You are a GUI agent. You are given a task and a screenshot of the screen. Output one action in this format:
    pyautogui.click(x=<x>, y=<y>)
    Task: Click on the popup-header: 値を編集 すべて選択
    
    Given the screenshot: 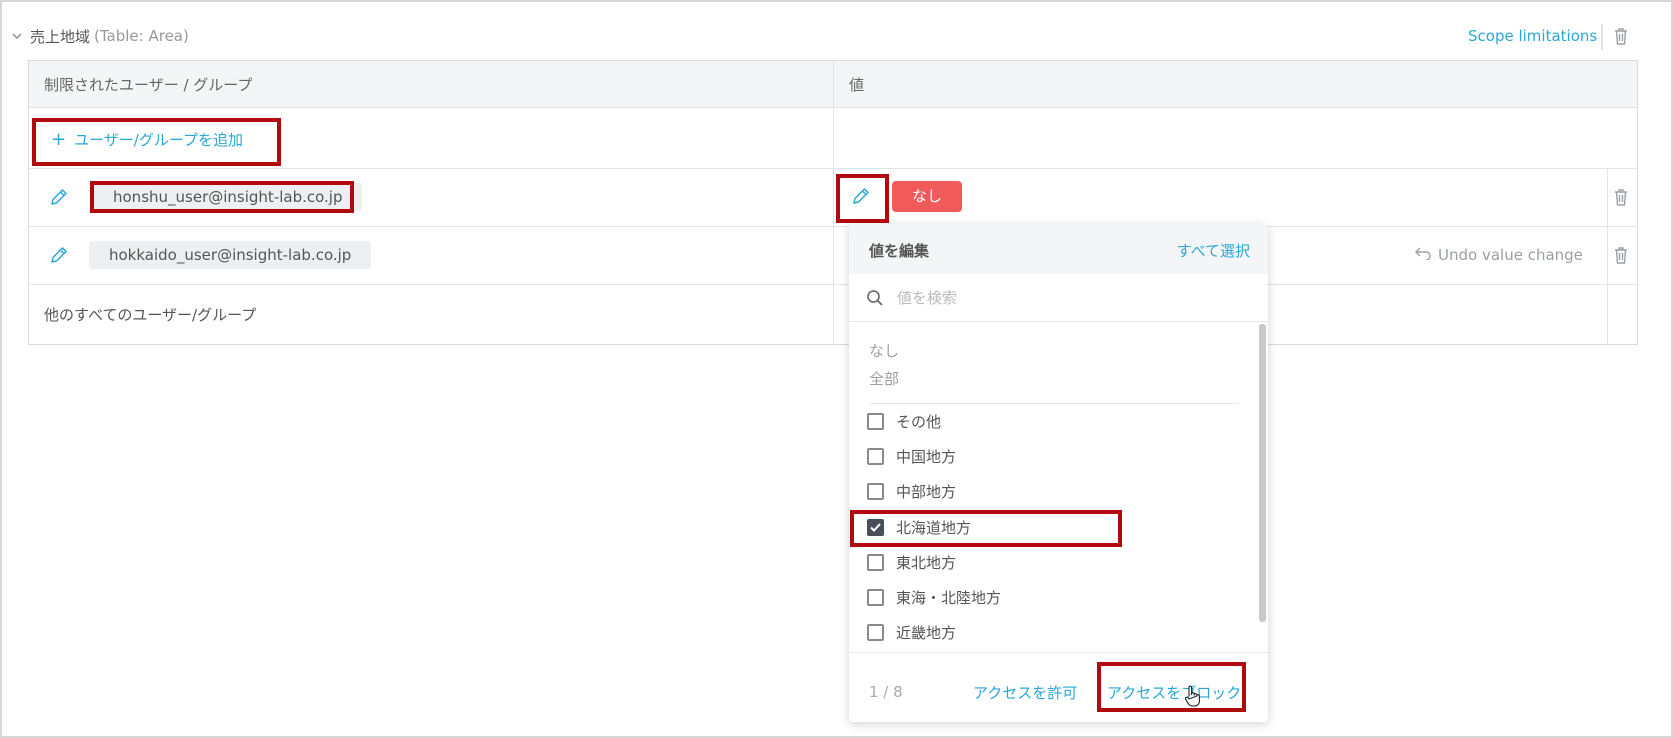 What is the action you would take?
    pyautogui.click(x=1058, y=249)
    